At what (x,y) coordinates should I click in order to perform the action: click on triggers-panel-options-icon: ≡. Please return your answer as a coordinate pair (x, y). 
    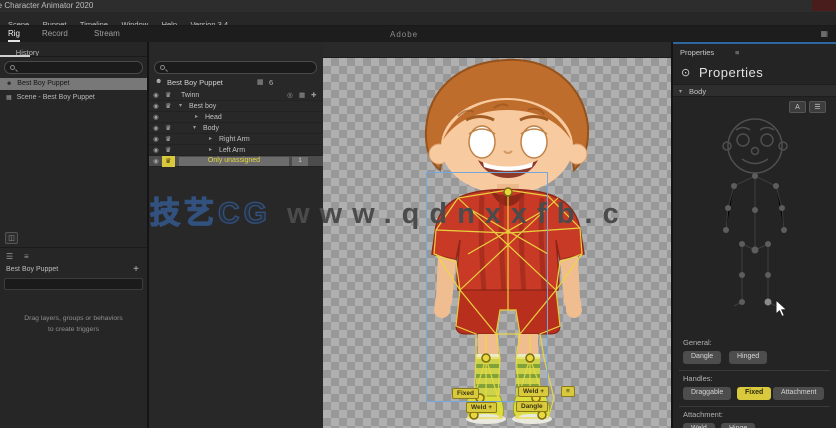
    Looking at the image, I should click on (28, 256).